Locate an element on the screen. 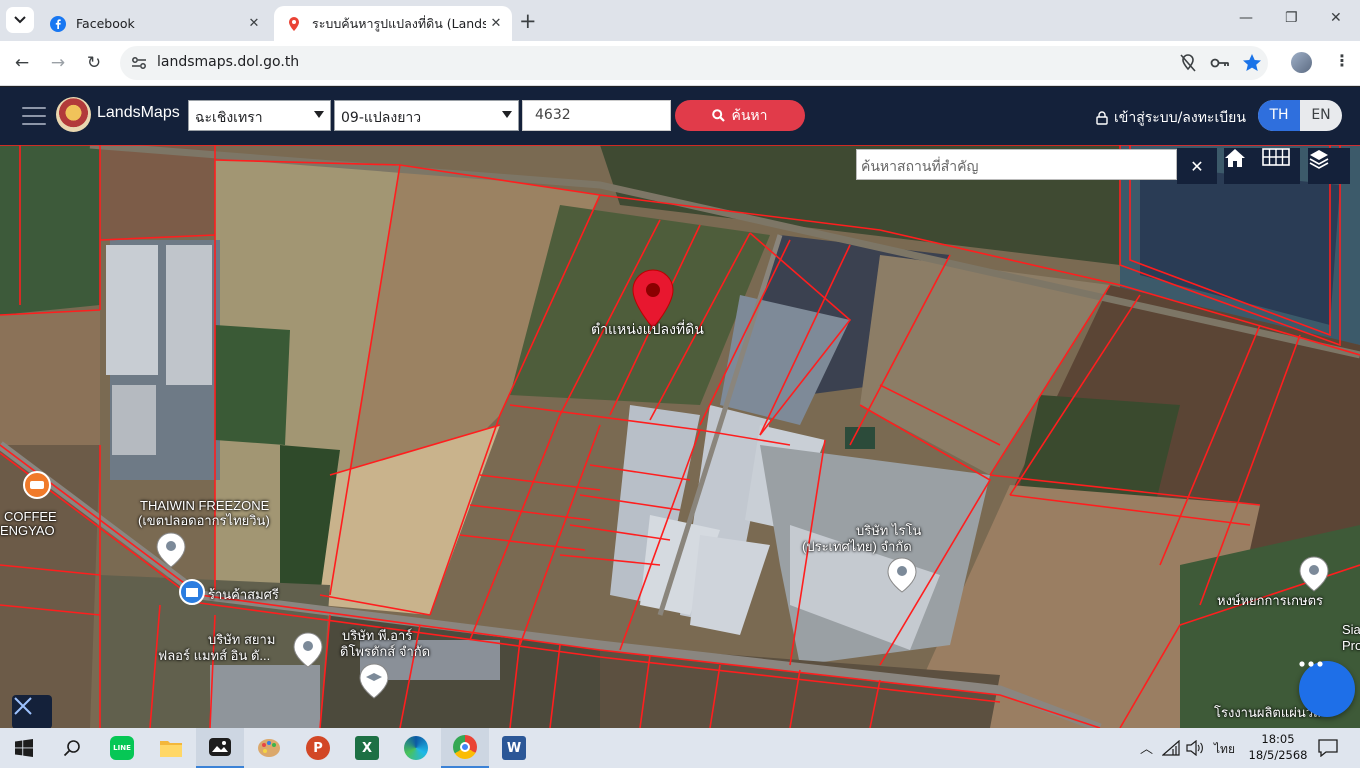  bookmark-star-icon is located at coordinates (1252, 63).